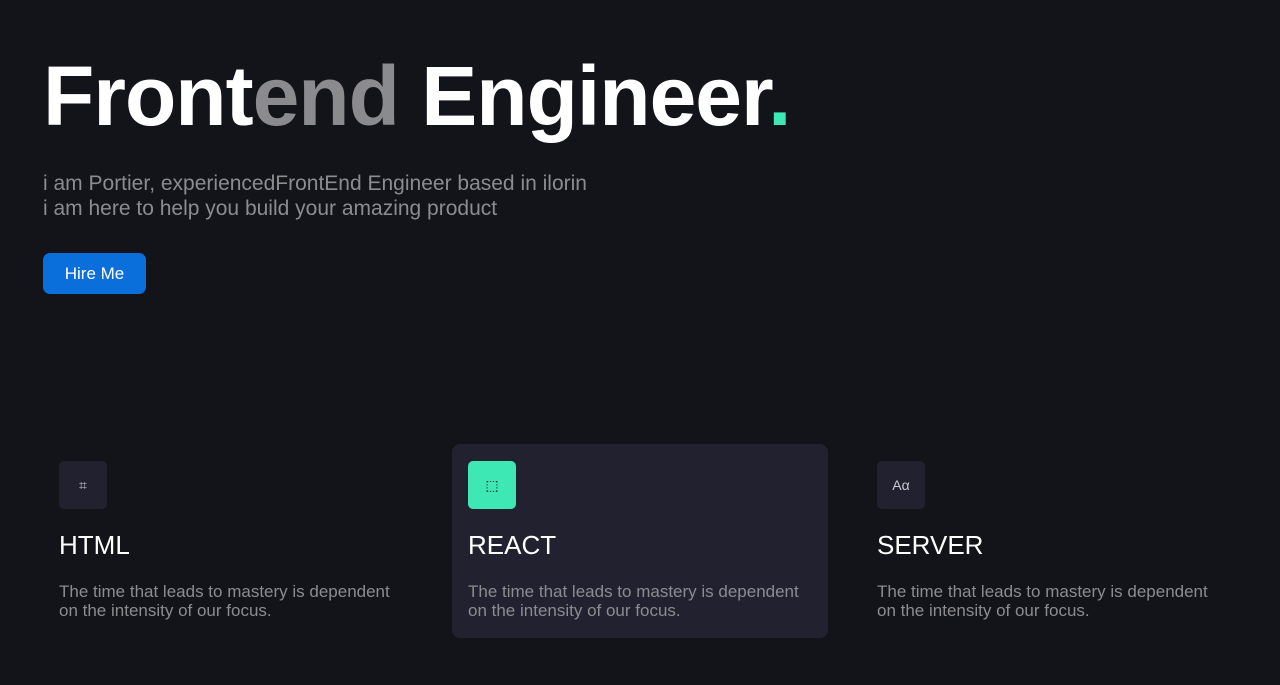  What do you see at coordinates (492, 485) in the screenshot?
I see `dashed-square-icon: ⬚` at bounding box center [492, 485].